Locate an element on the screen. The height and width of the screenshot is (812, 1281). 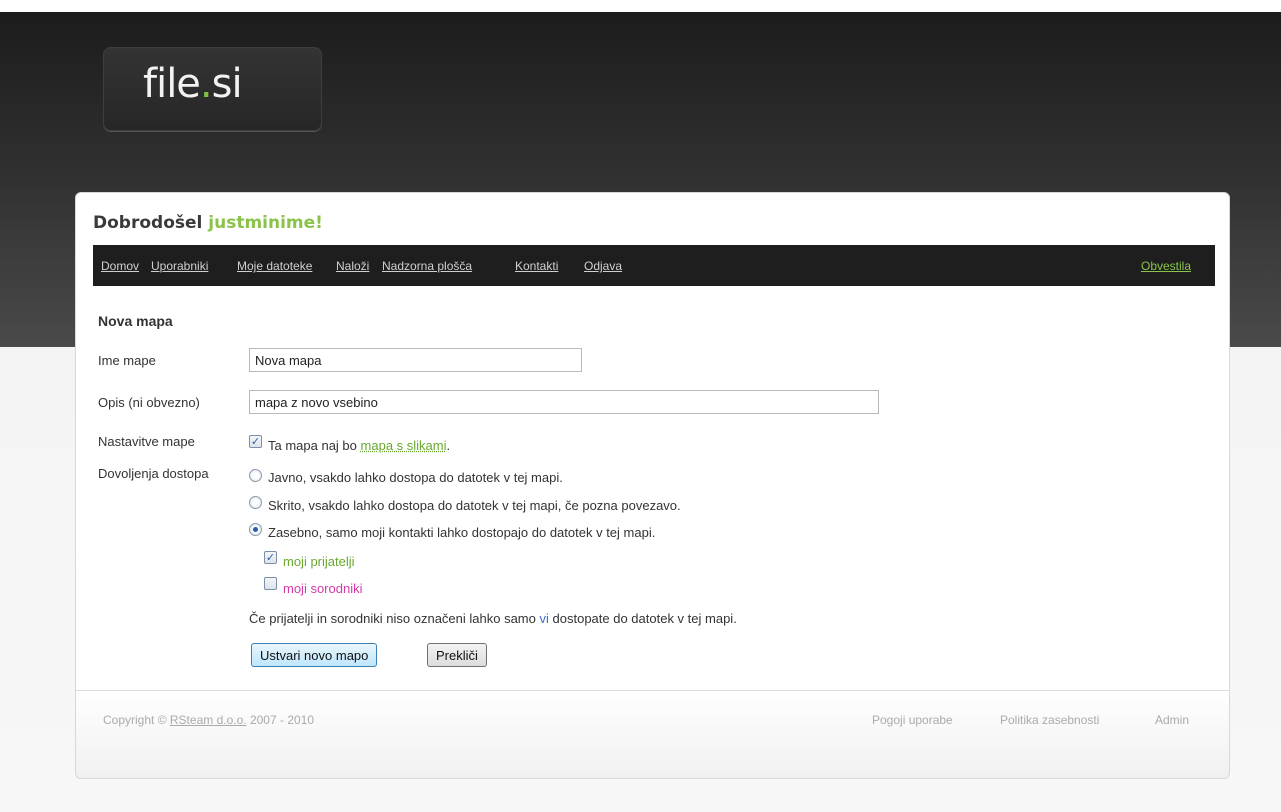
access-label: Dovoljenja dostopa is located at coordinates (153, 473).